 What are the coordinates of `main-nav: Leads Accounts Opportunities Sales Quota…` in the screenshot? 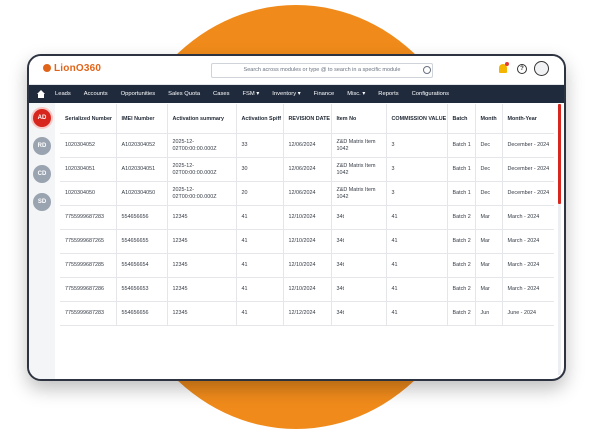 It's located at (296, 94).